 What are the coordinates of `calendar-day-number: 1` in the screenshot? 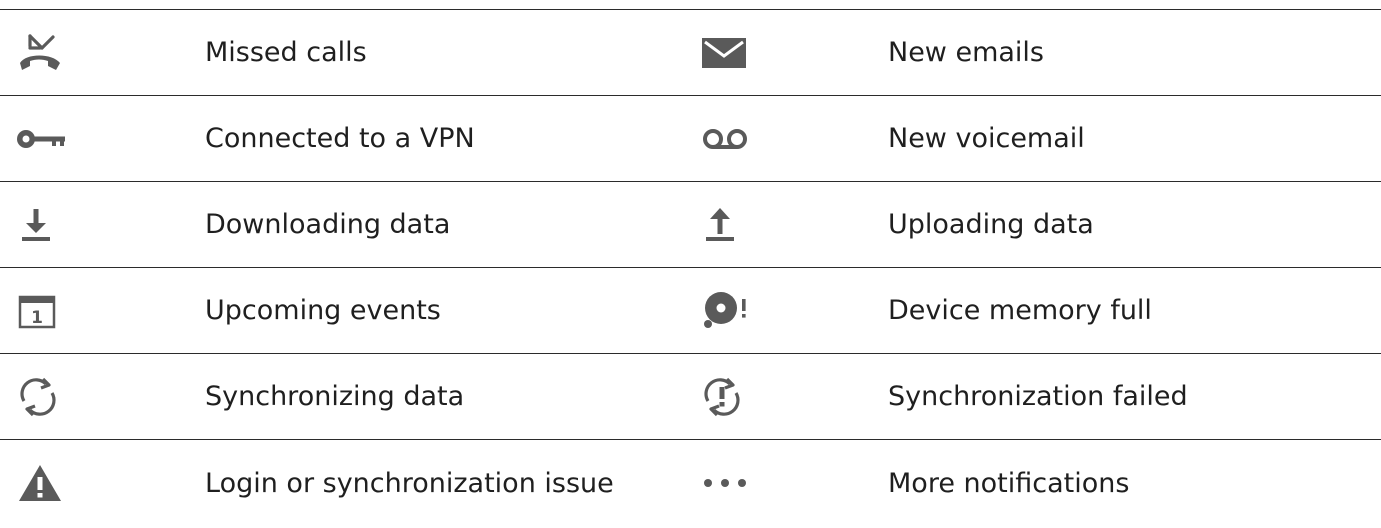 It's located at (37, 318).